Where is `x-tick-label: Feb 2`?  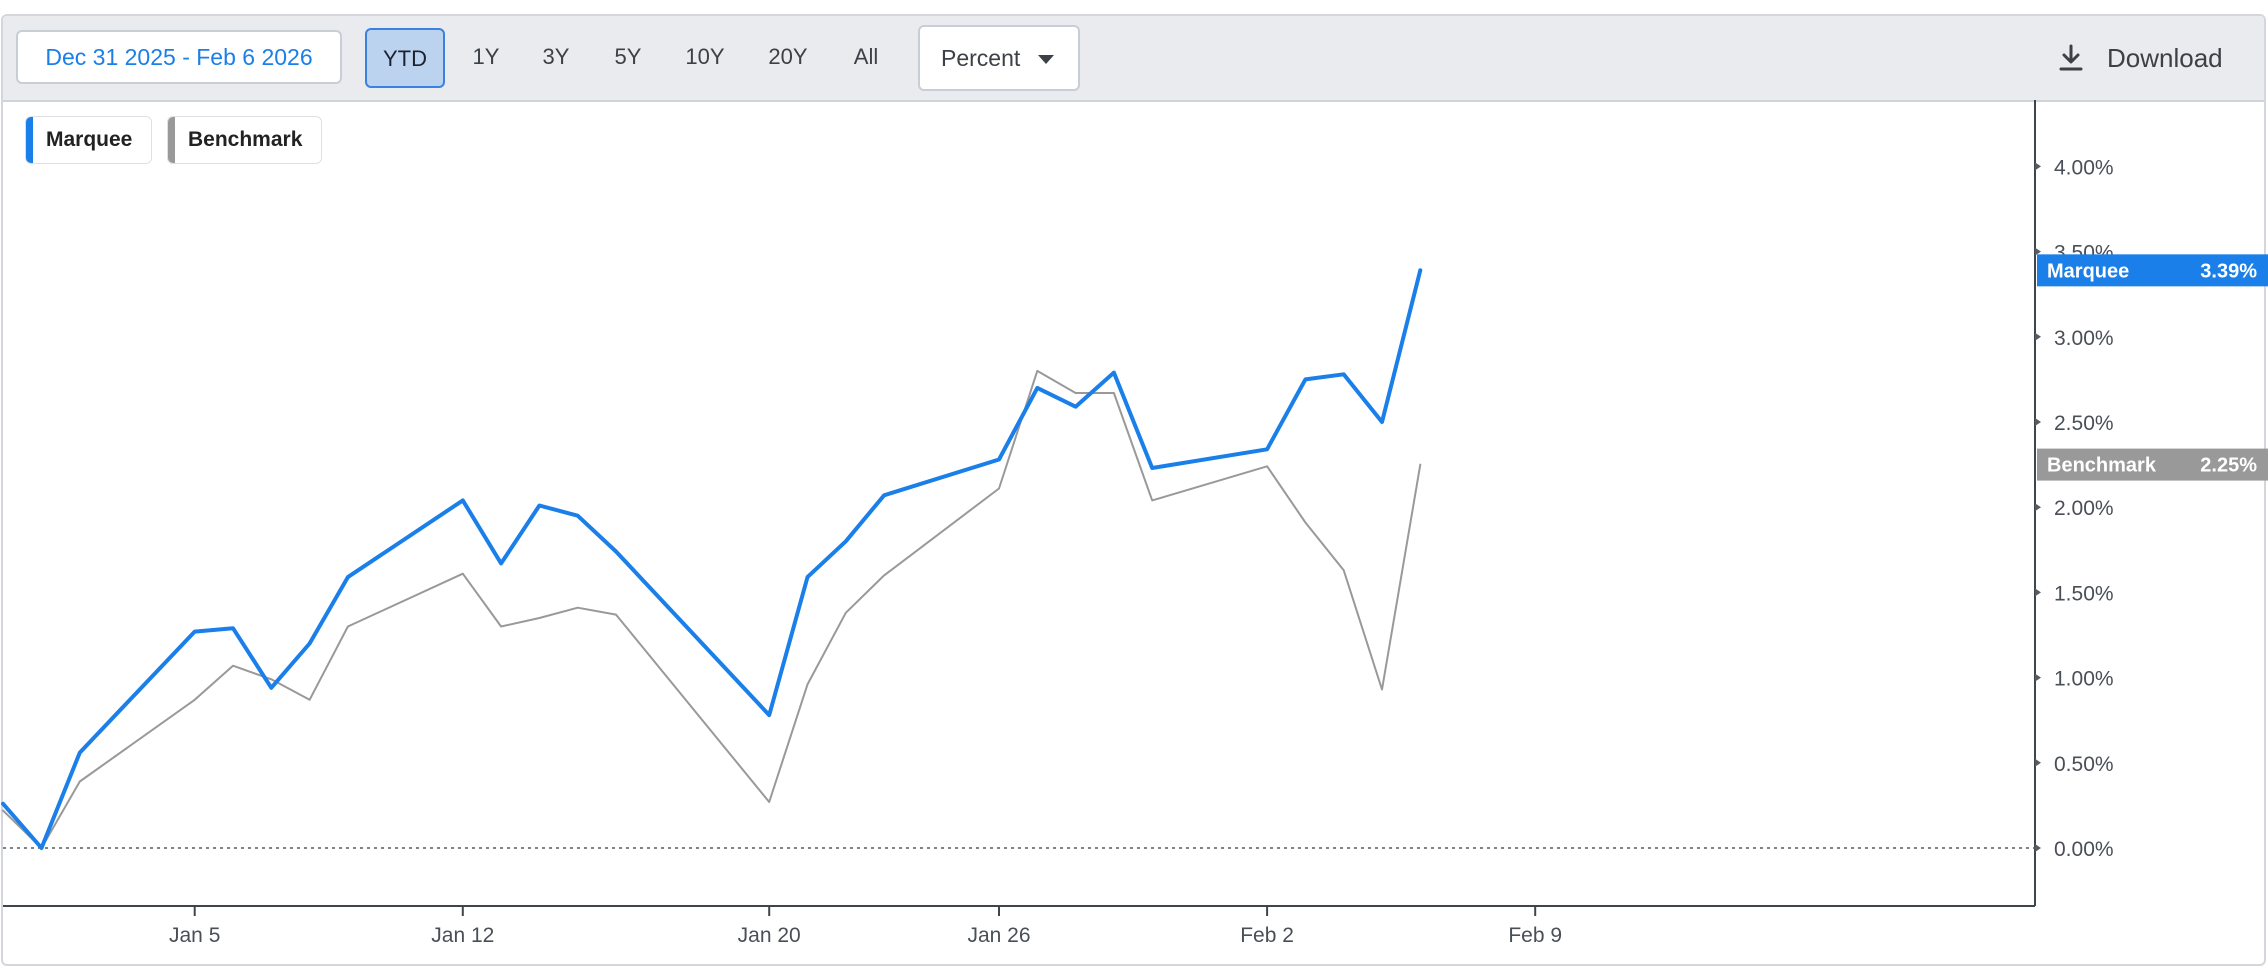
x-tick-label: Feb 2 is located at coordinates (1267, 935).